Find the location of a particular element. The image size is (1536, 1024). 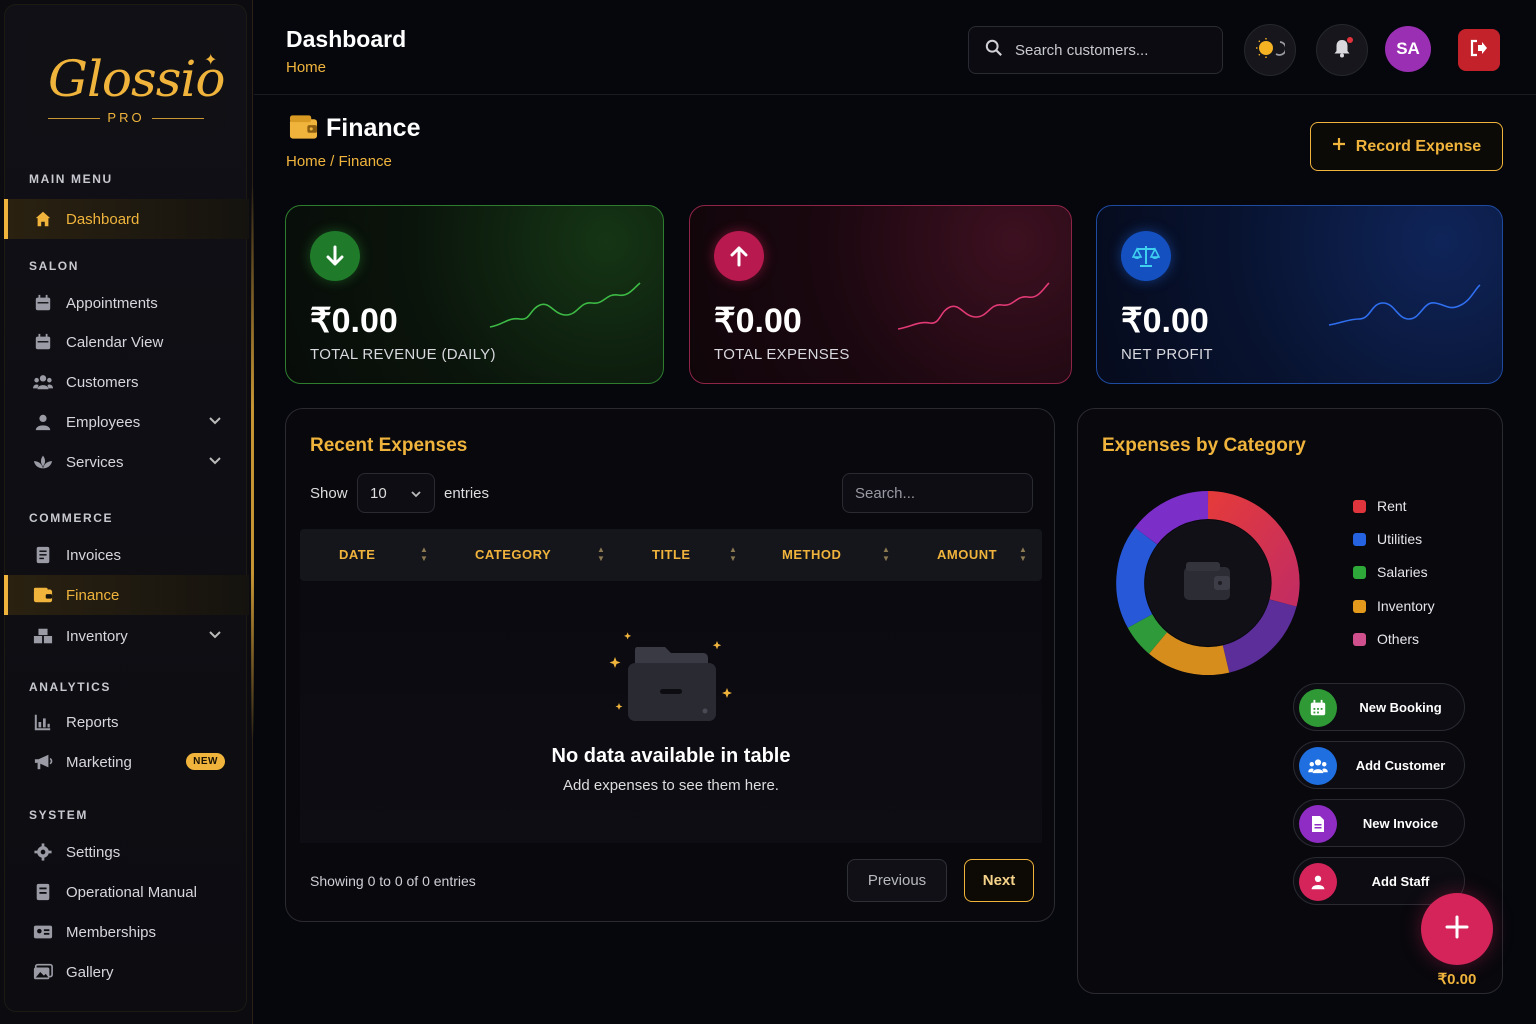

legend-label: Utilities is located at coordinates (1400, 539).